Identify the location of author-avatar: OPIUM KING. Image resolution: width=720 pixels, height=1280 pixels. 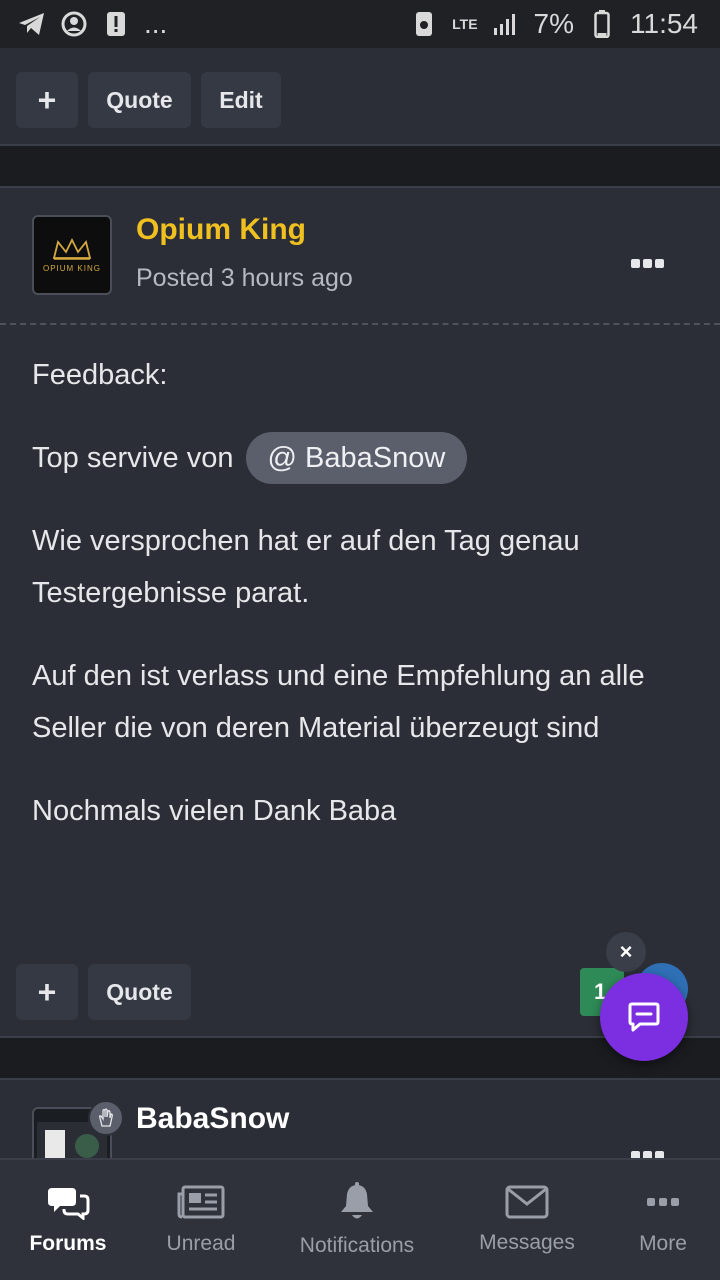
(72, 255).